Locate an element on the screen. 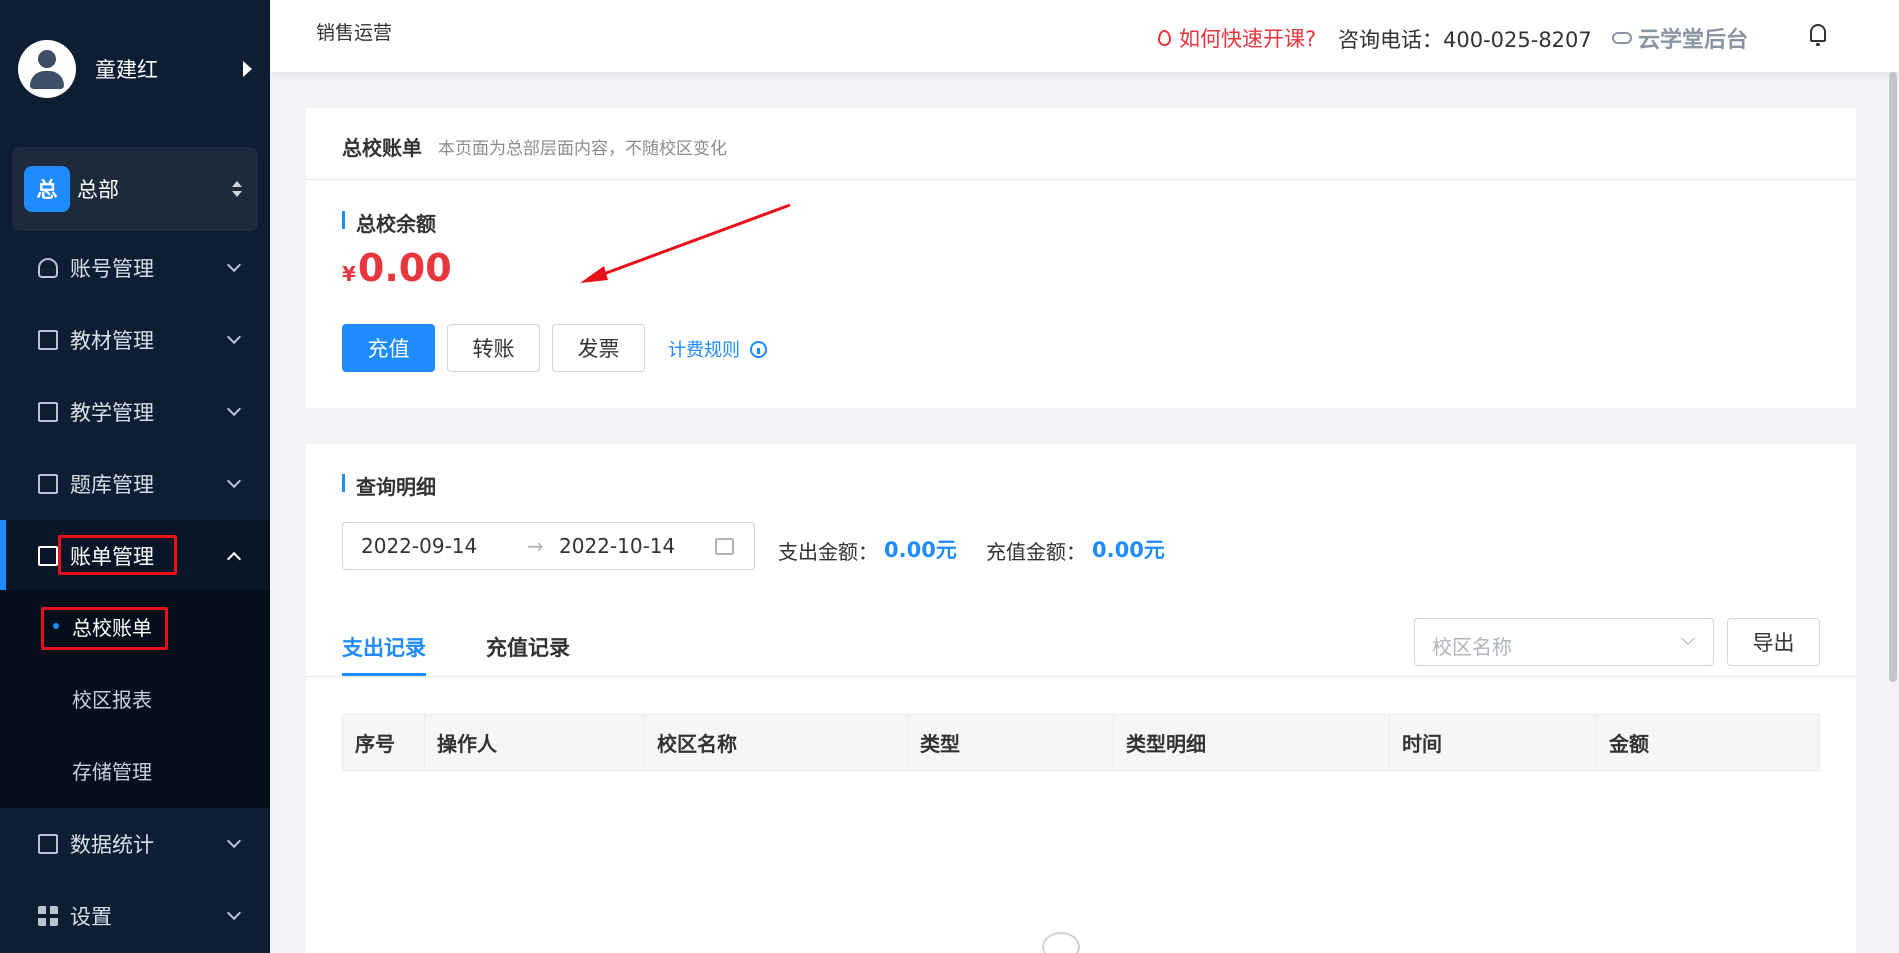 This screenshot has height=953, width=1899. quick-start-link: 如何快速开课? is located at coordinates (1237, 38).